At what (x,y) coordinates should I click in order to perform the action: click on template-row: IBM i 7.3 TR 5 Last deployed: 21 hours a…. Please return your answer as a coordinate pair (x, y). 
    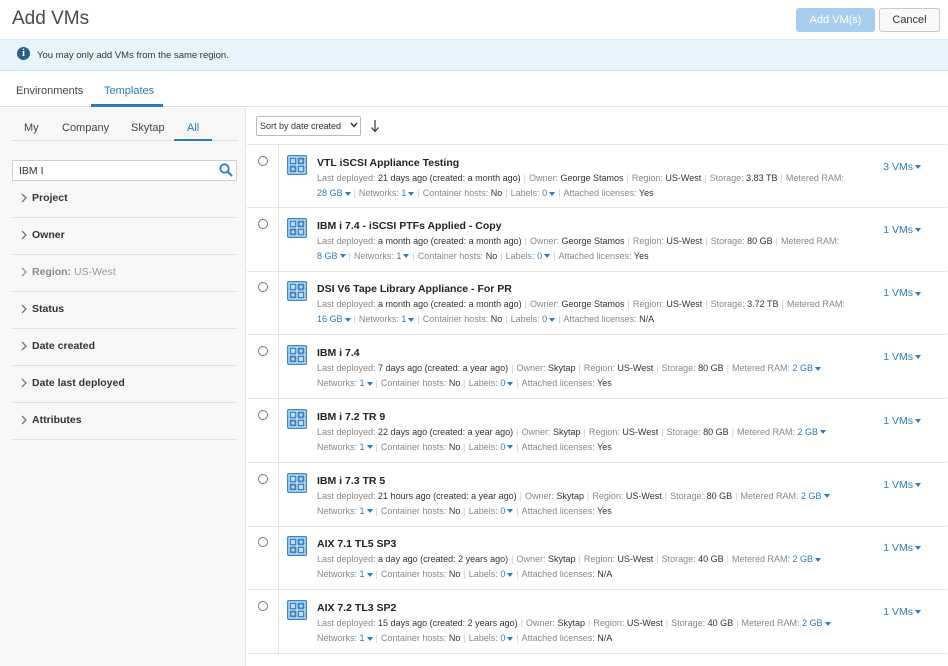
    Looking at the image, I should click on (597, 494).